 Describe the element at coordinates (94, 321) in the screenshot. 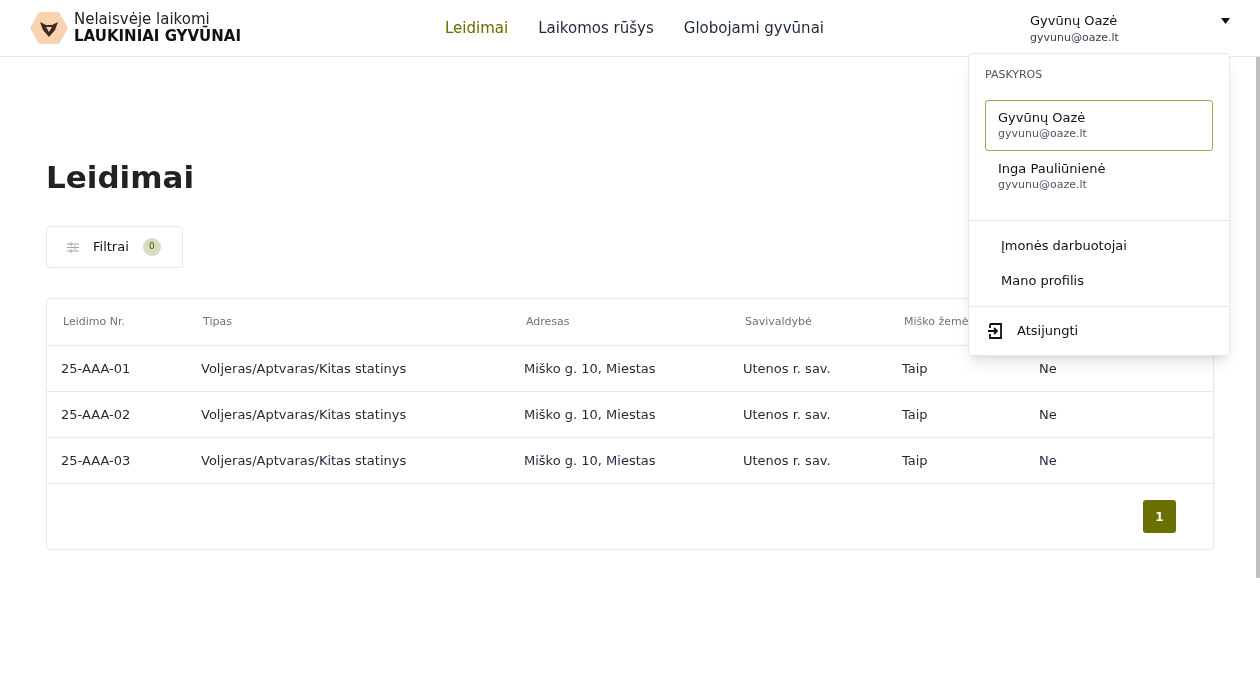

I see `column-header: Leidimo Nr.` at that location.